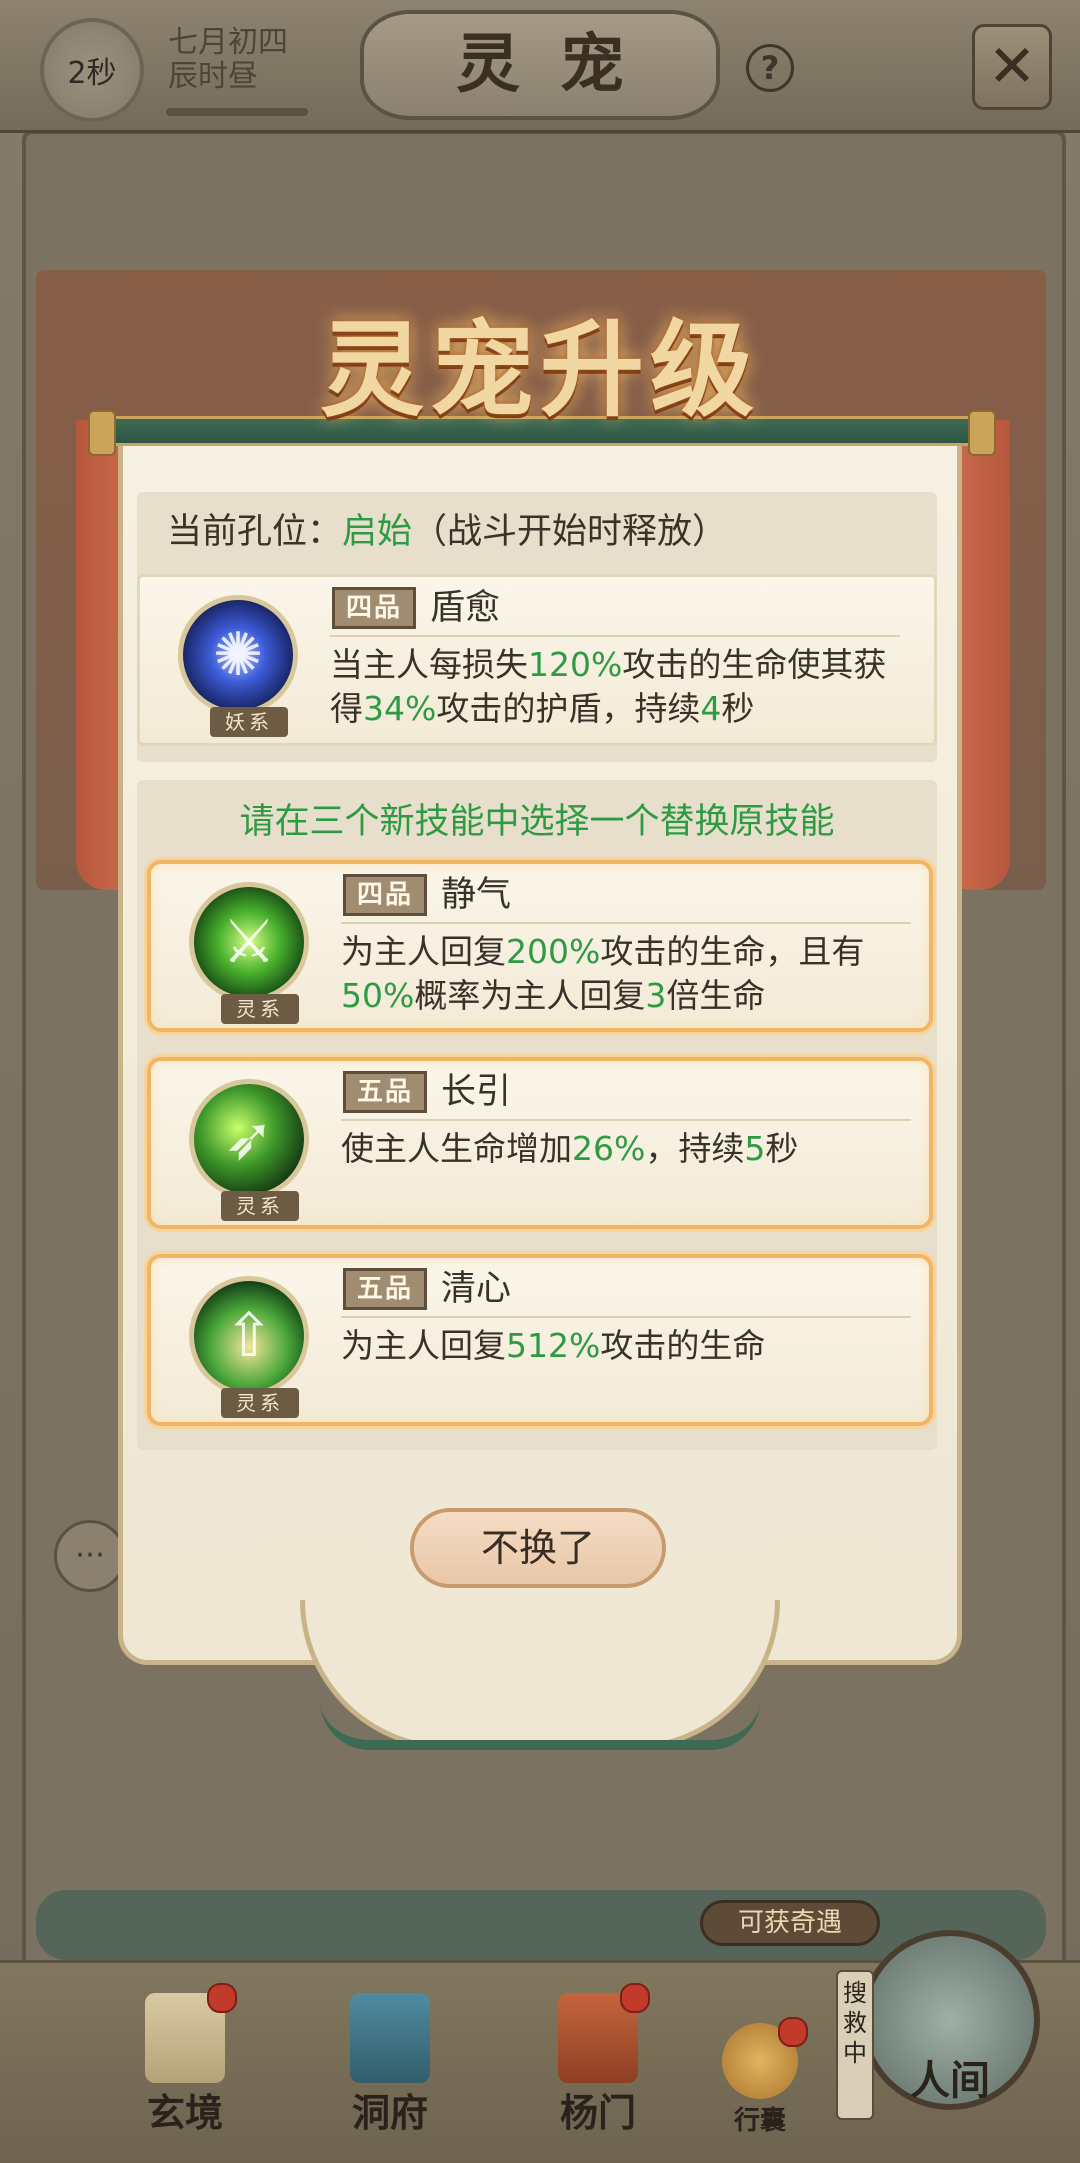  I want to click on claw-icon: ➶, so click(249, 1139).